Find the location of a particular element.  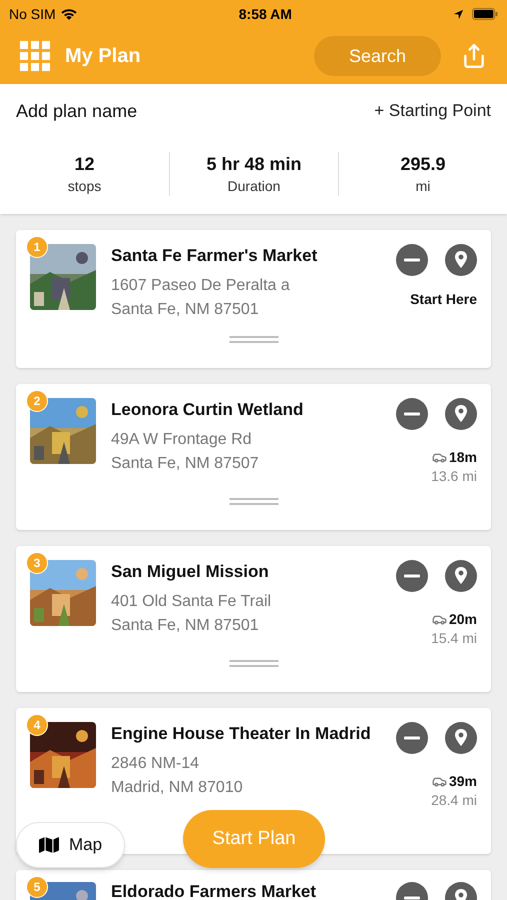

stop-address: 2846 NM-14 is located at coordinates (155, 764).